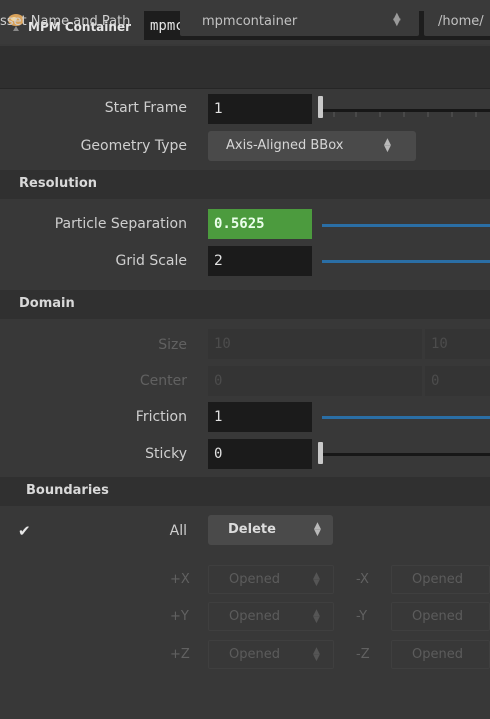 The height and width of the screenshot is (719, 490). Describe the element at coordinates (320, 453) in the screenshot. I see `sticky-slider-handle` at that location.